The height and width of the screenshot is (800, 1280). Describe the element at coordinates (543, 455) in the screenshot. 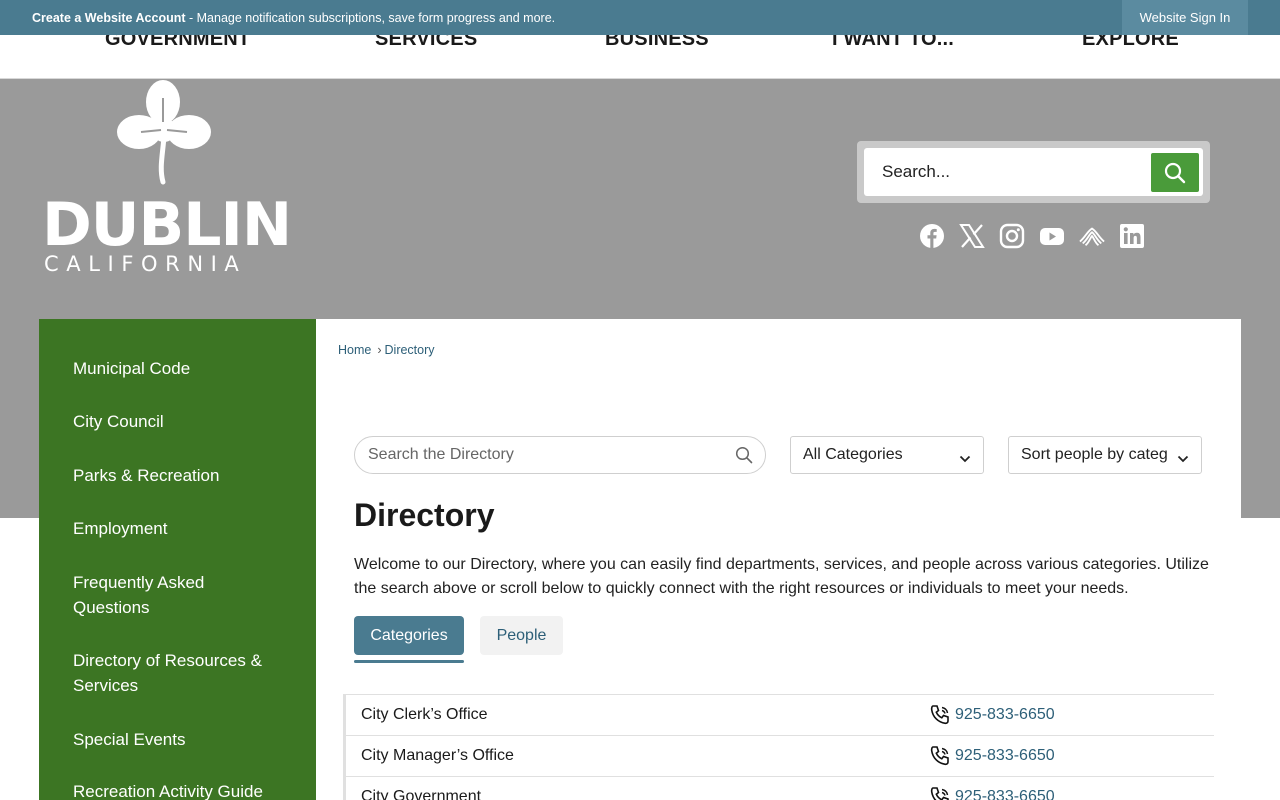

I see `directory-search-input` at that location.